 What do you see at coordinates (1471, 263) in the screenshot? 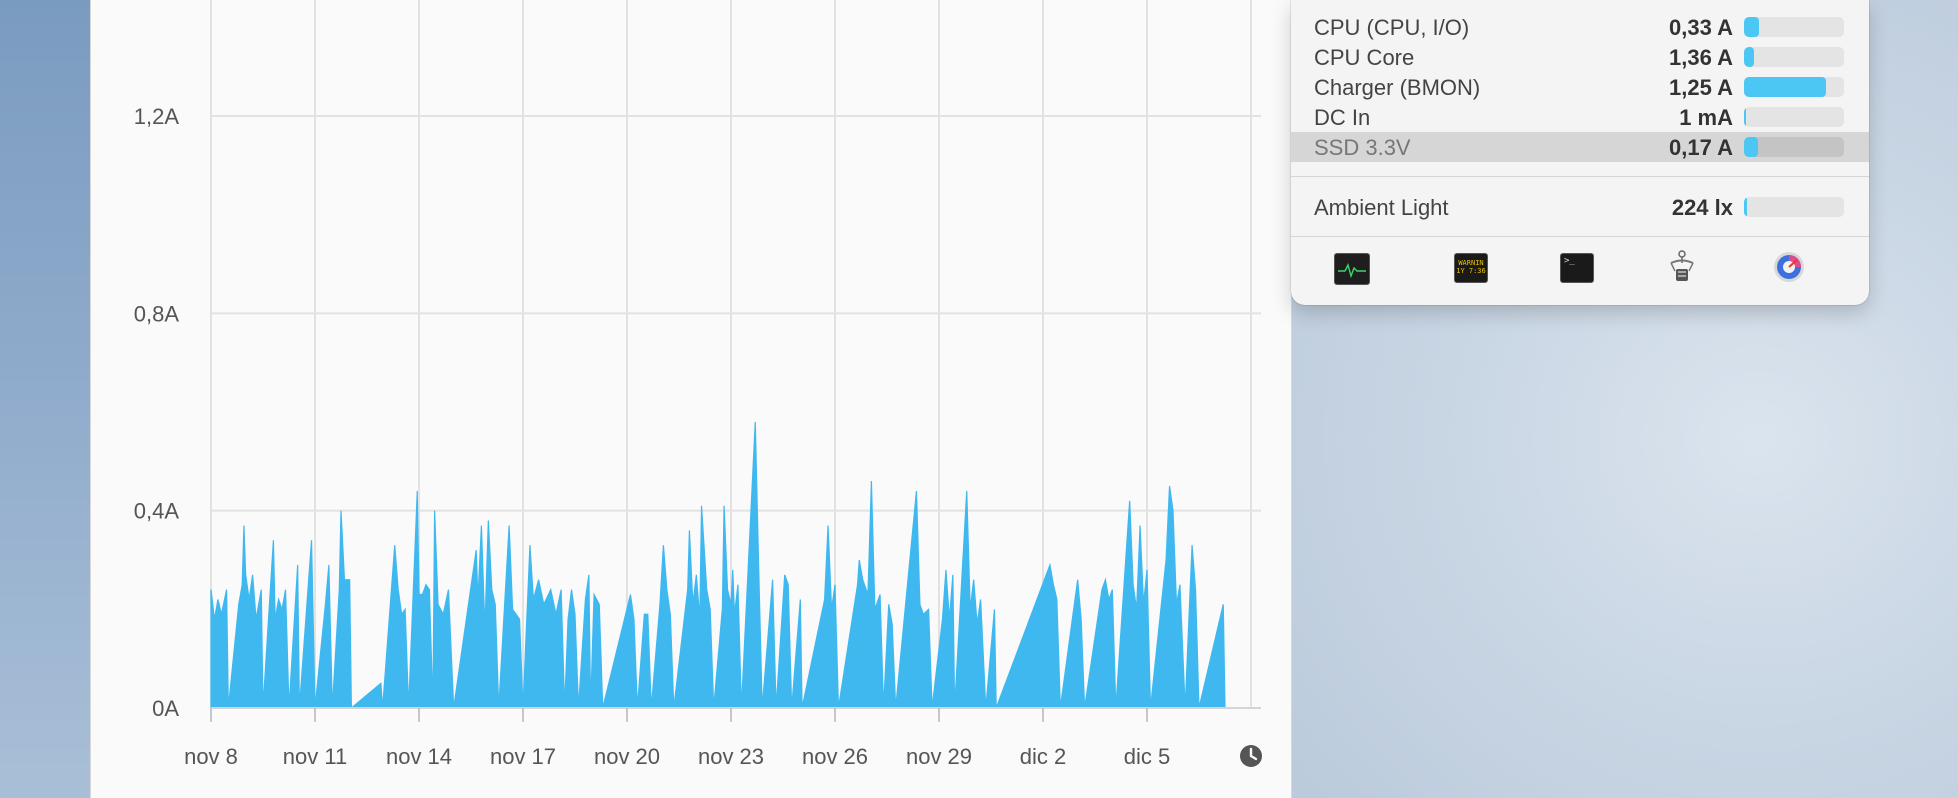
I see `console-icon-text: WARNIN` at bounding box center [1471, 263].